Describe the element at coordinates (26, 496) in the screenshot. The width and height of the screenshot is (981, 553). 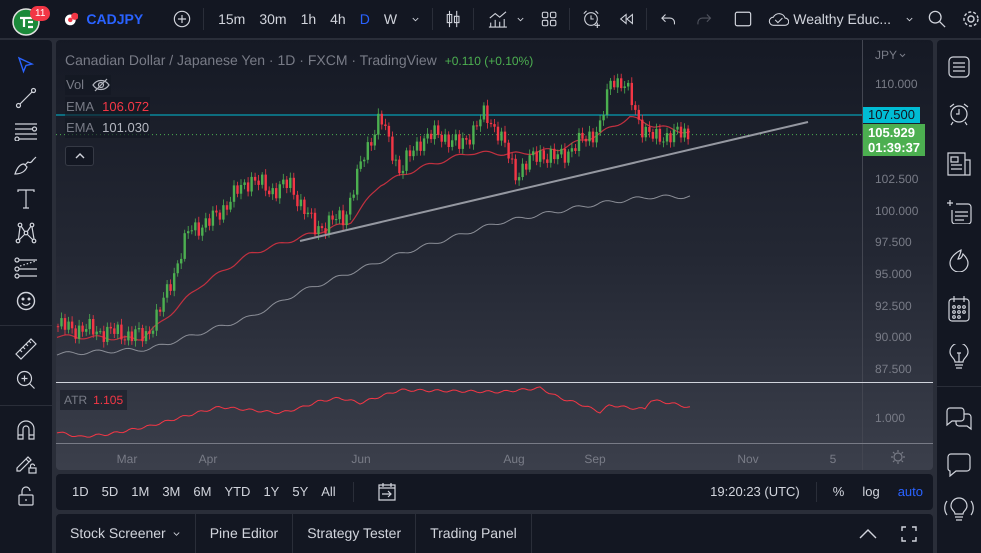
I see `lock-icon` at that location.